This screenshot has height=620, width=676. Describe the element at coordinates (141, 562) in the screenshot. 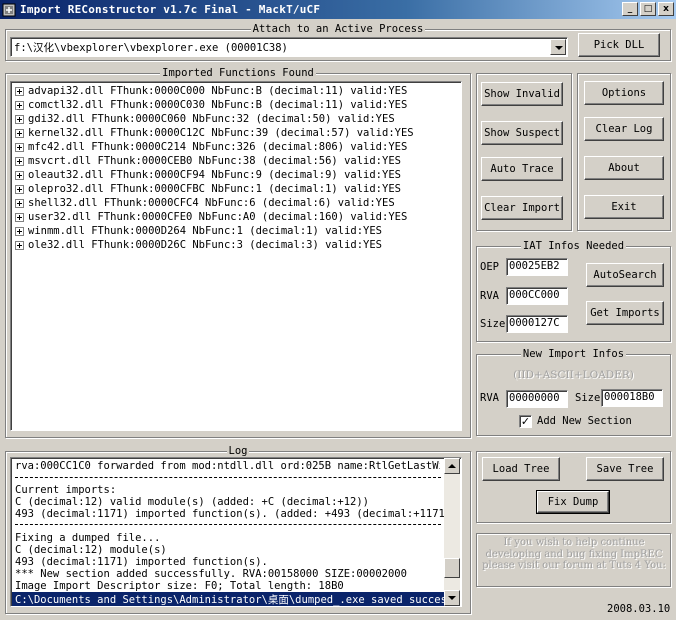

I see `log-line: 493 (decimal:1171) imported function(s).` at that location.